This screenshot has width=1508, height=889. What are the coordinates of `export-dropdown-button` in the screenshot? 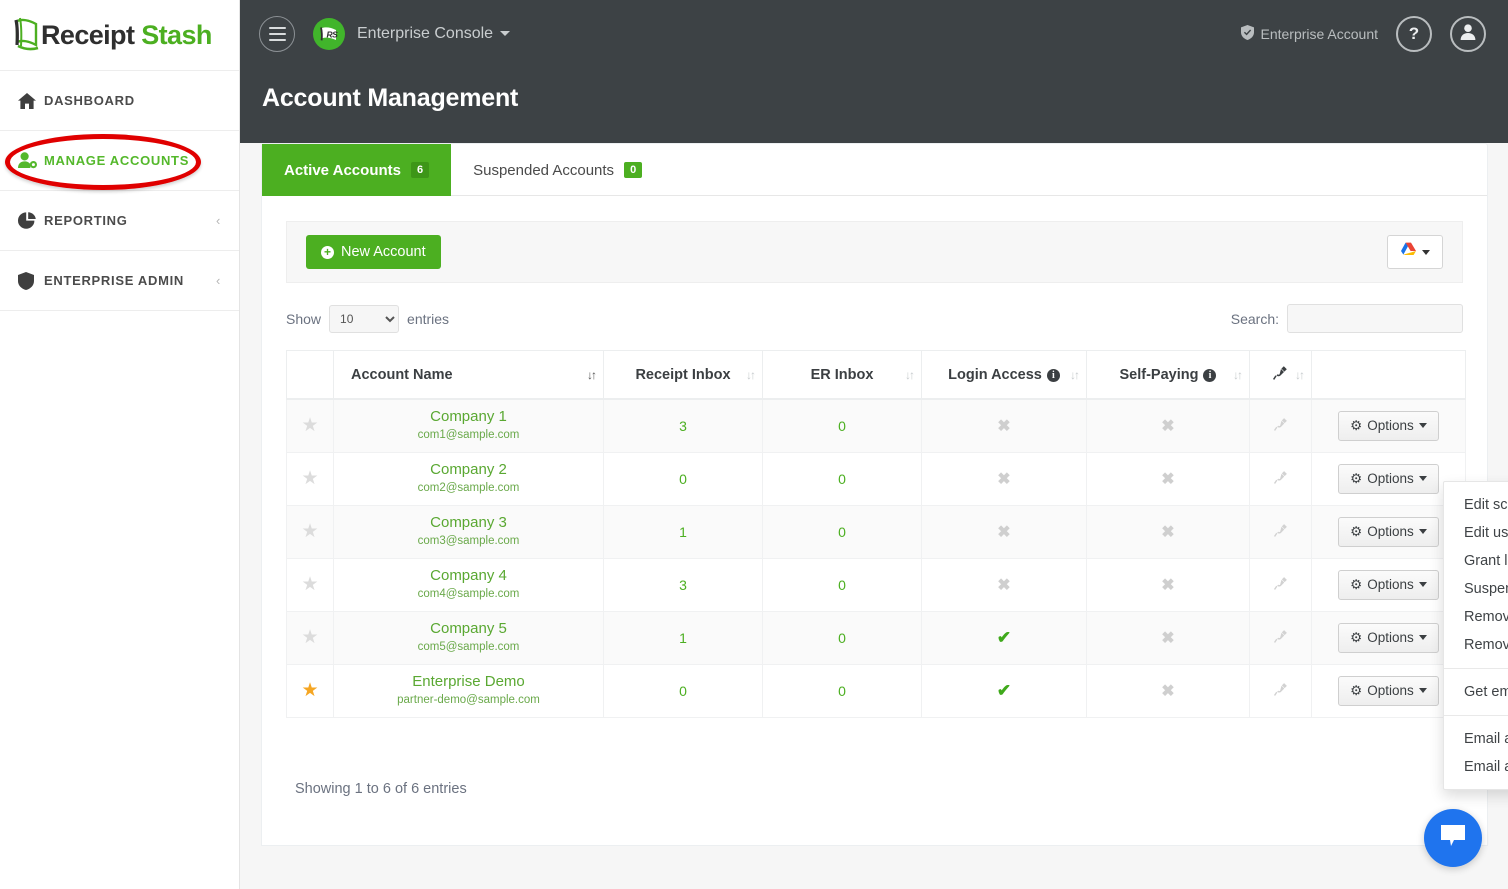 It's located at (1415, 252).